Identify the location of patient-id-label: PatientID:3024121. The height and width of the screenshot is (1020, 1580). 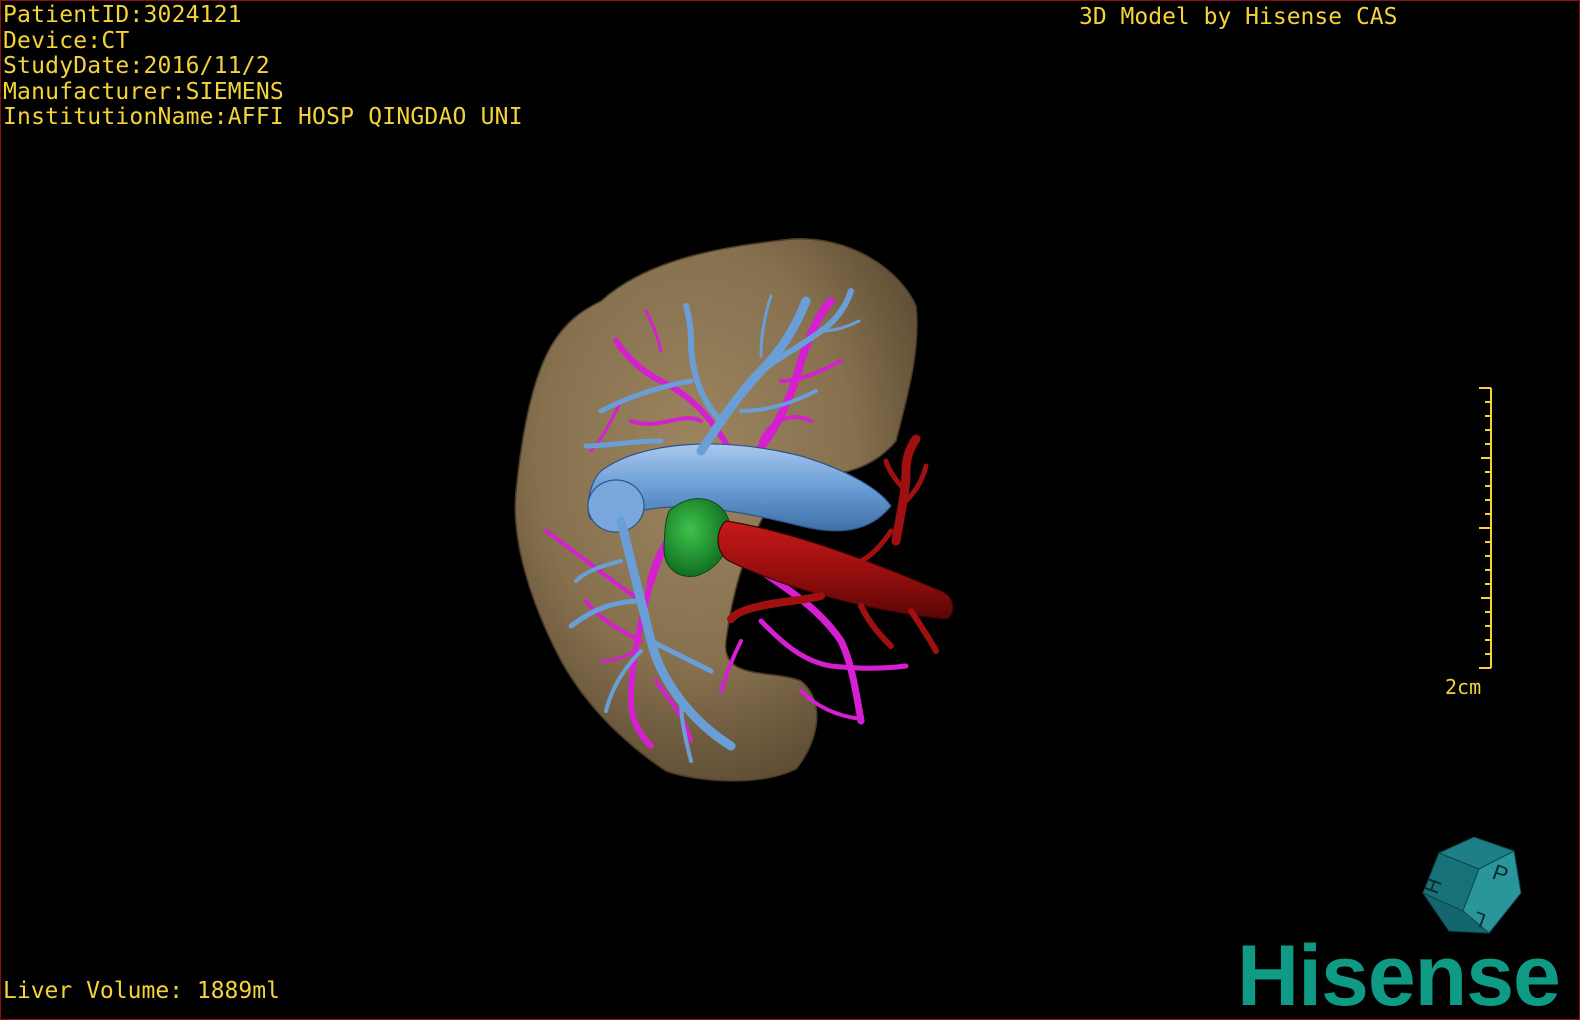
(122, 15).